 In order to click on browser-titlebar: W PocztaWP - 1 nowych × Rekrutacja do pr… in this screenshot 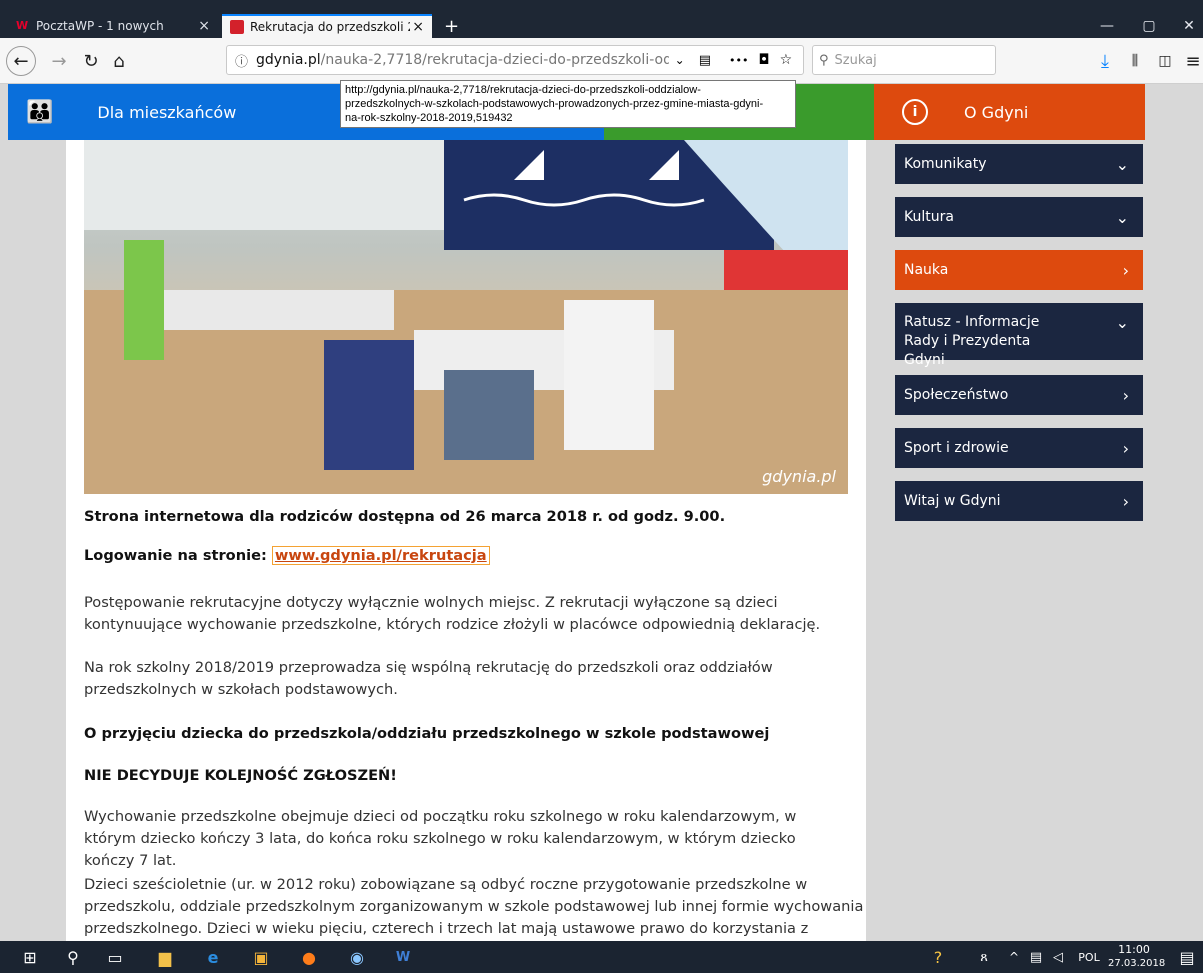, I will do `click(601, 19)`.